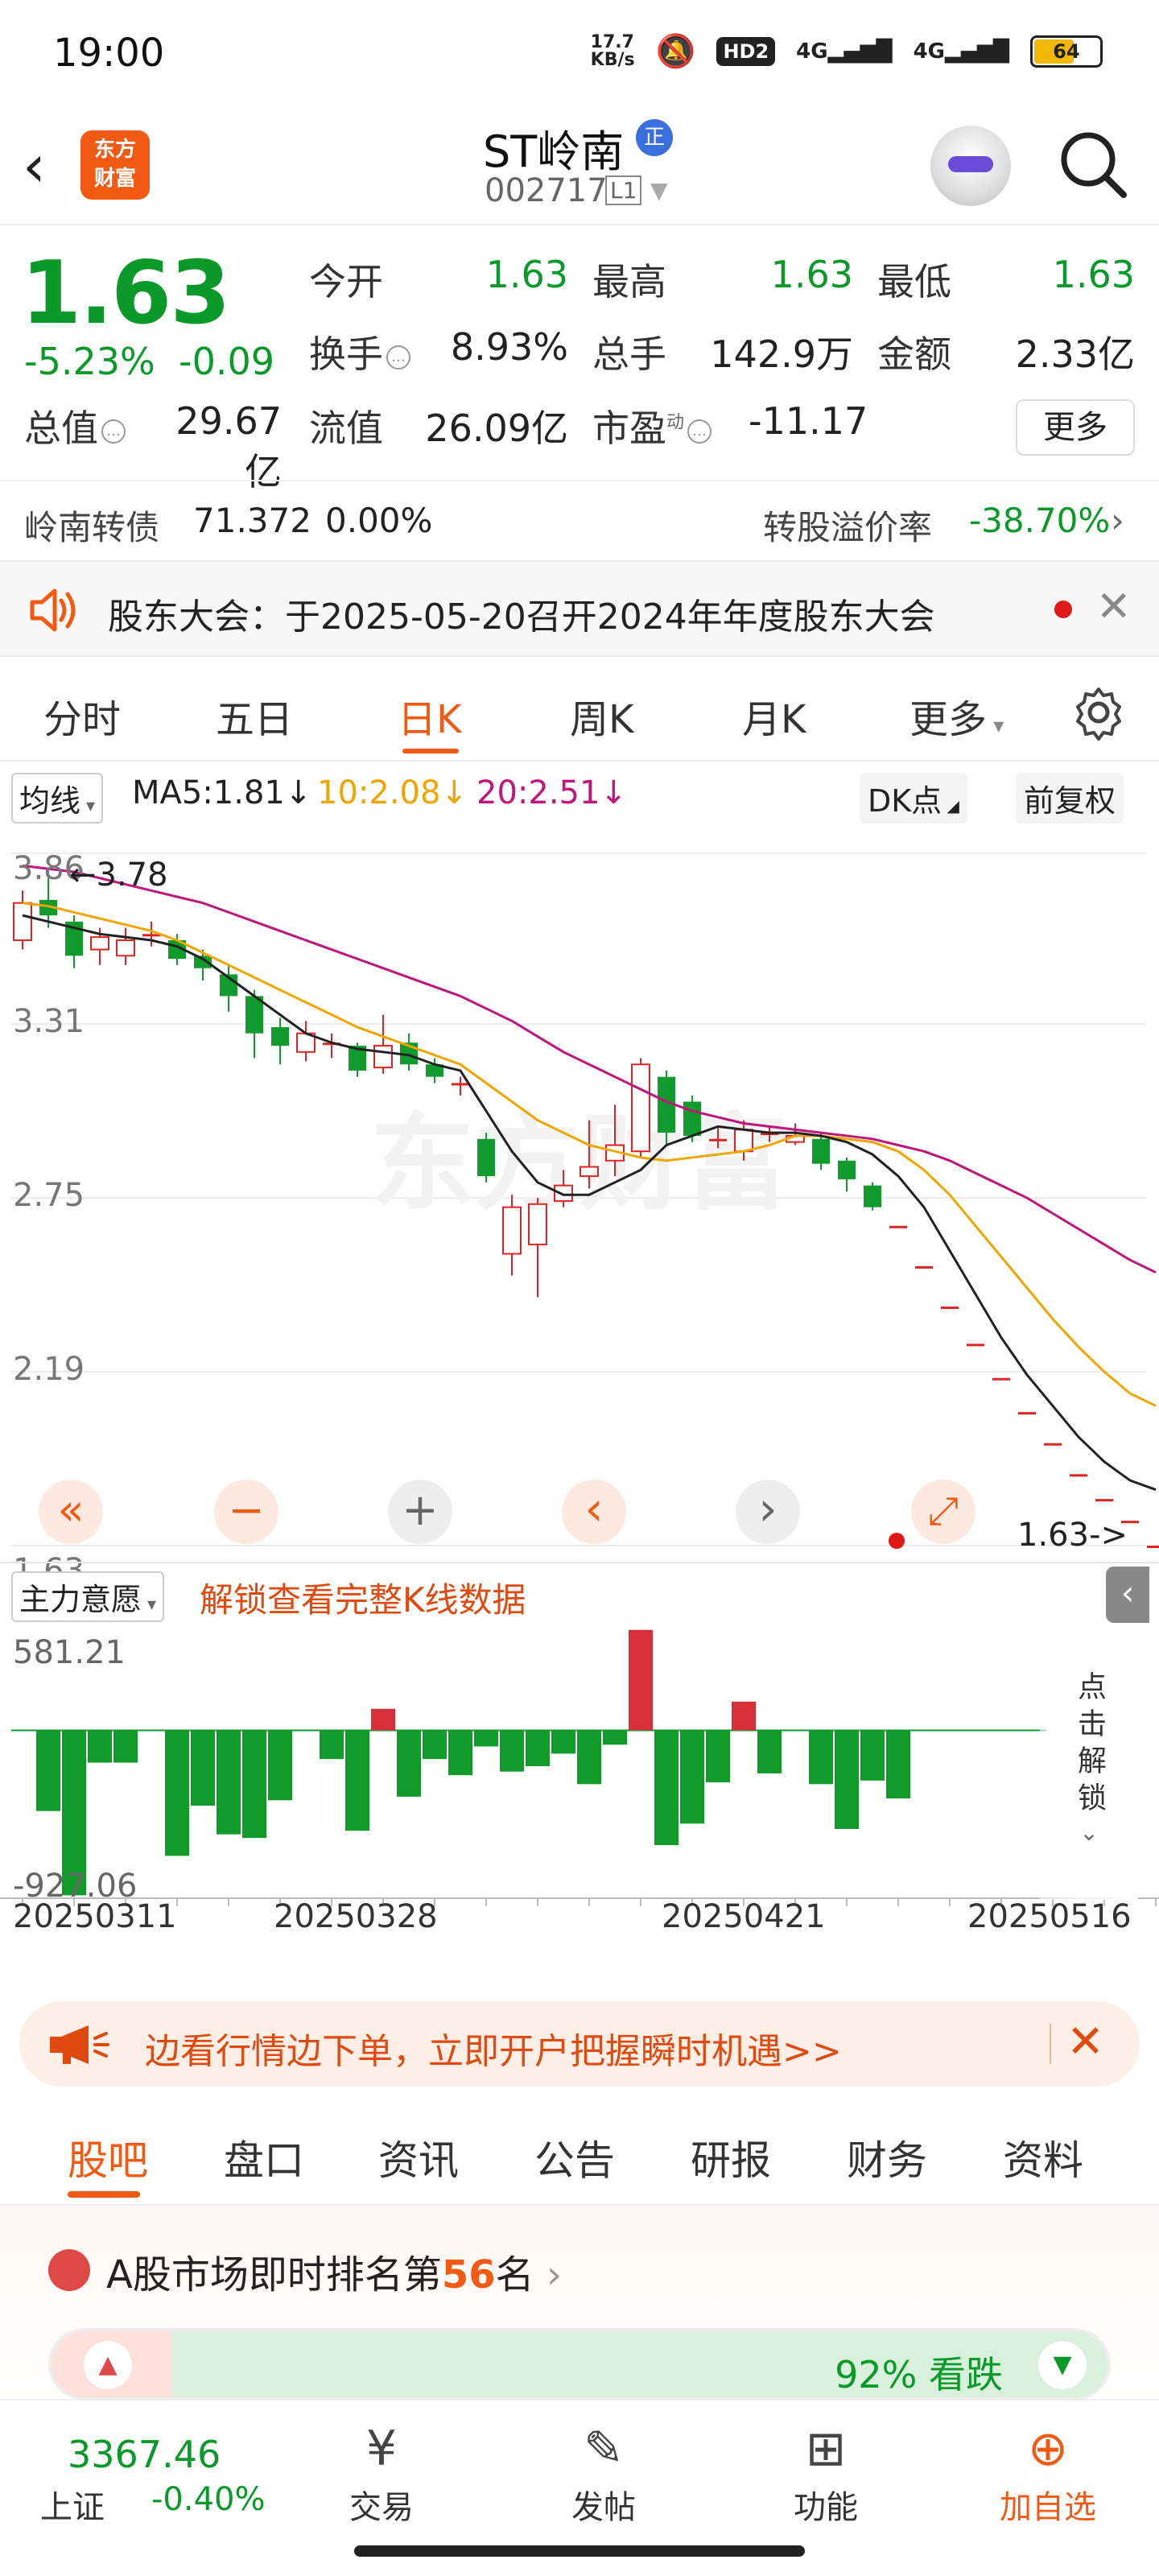 The height and width of the screenshot is (2576, 1159). I want to click on net-speed: 17.7 KB/s, so click(612, 50).